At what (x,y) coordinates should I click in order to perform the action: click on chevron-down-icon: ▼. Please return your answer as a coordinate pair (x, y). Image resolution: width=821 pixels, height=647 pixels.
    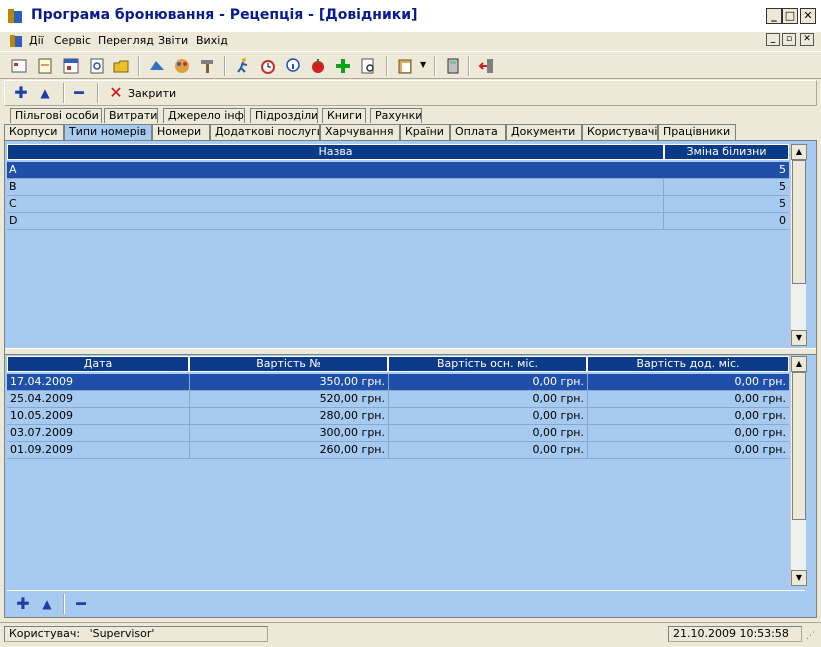
    Looking at the image, I should click on (423, 64).